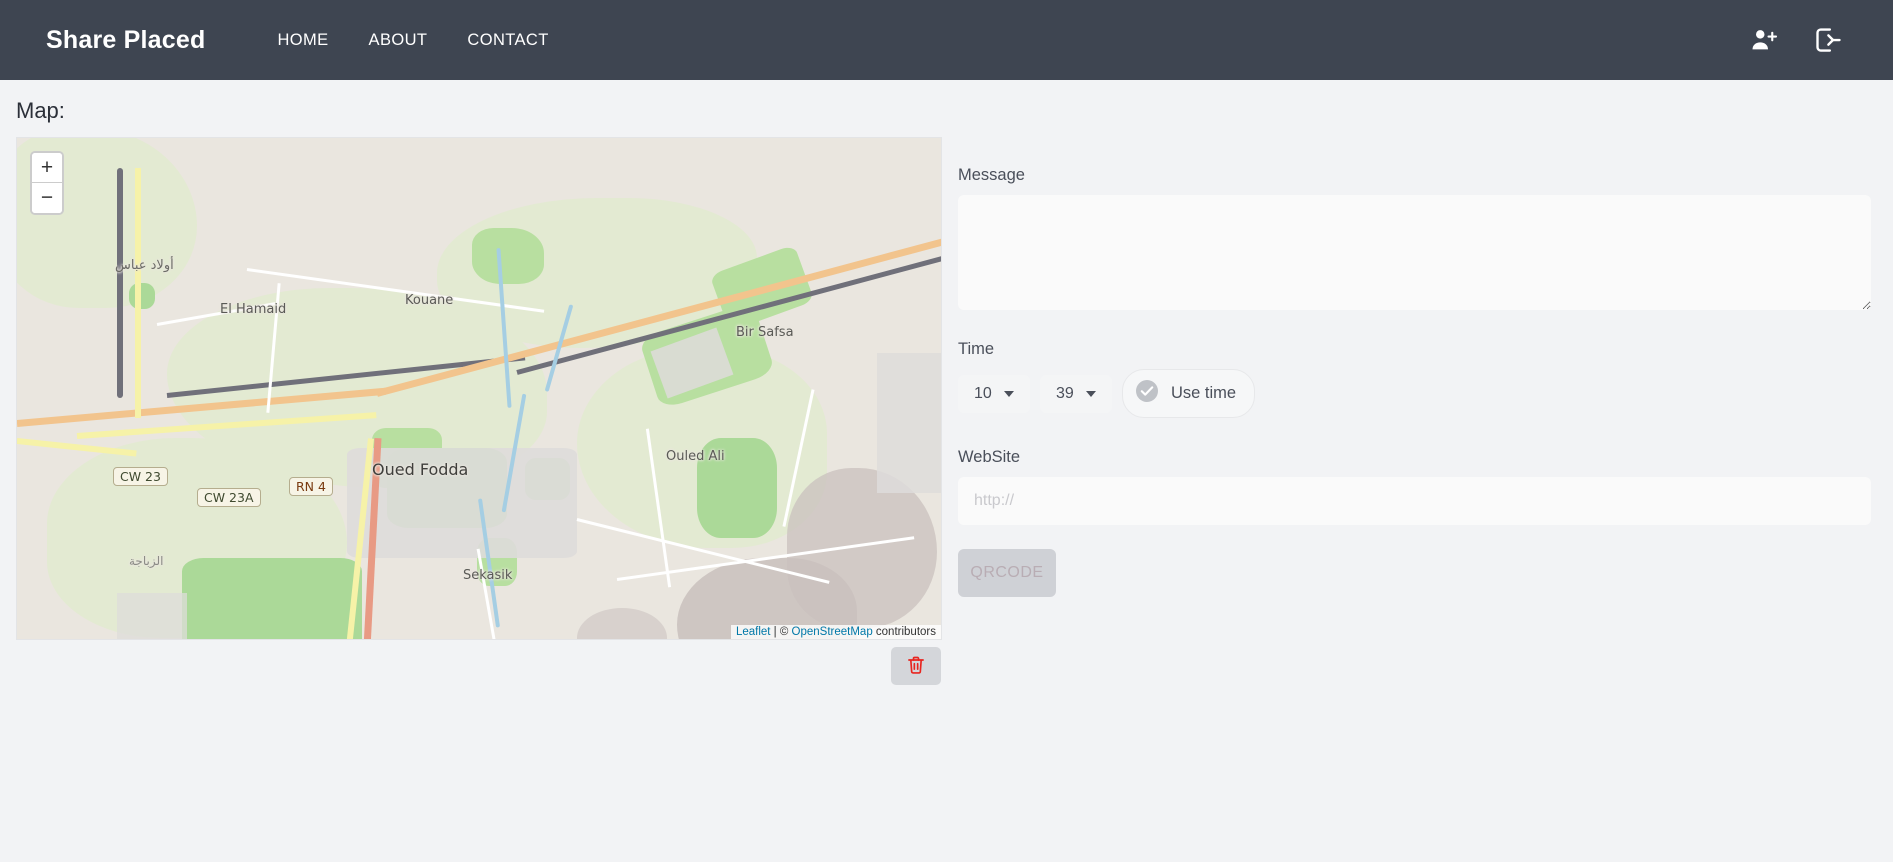 This screenshot has width=1893, height=862. Describe the element at coordinates (1414, 501) in the screenshot. I see `website-input` at that location.